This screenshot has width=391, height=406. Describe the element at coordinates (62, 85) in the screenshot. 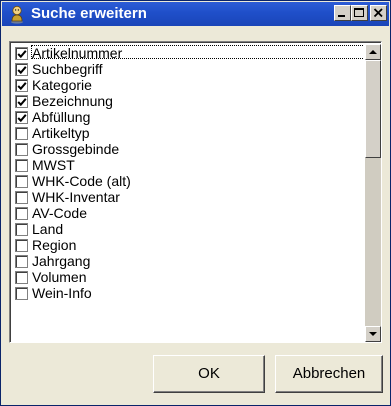

I see `list-item-label: Kategorie` at that location.